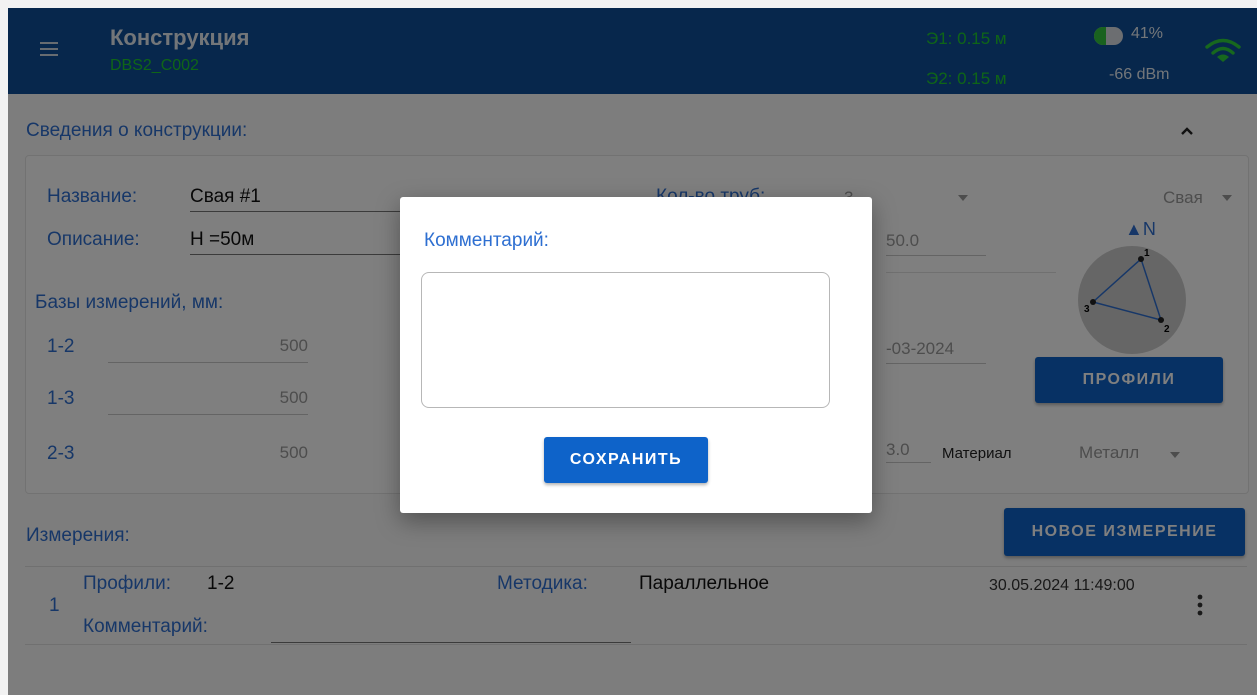 Image resolution: width=1257 pixels, height=695 pixels. I want to click on comment-textarea, so click(625, 340).